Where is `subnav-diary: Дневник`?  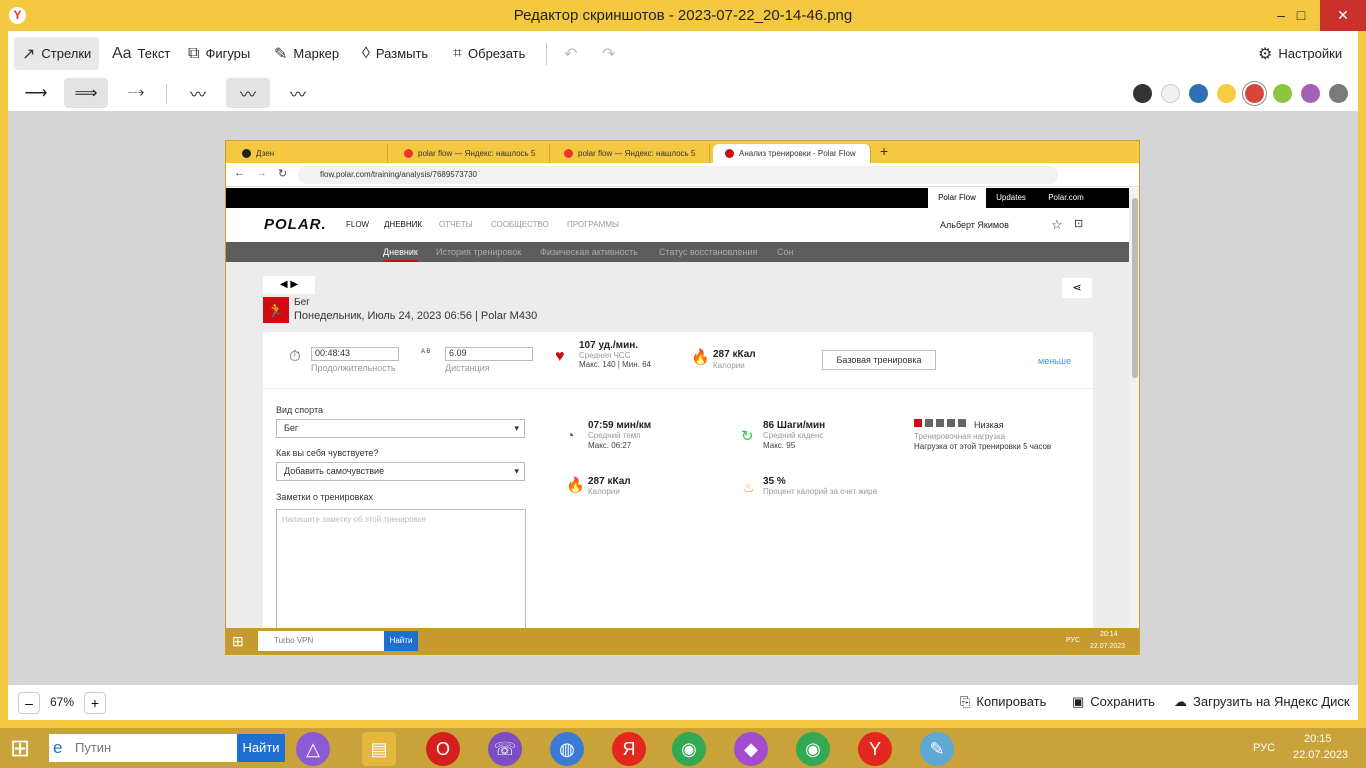 subnav-diary: Дневник is located at coordinates (400, 252).